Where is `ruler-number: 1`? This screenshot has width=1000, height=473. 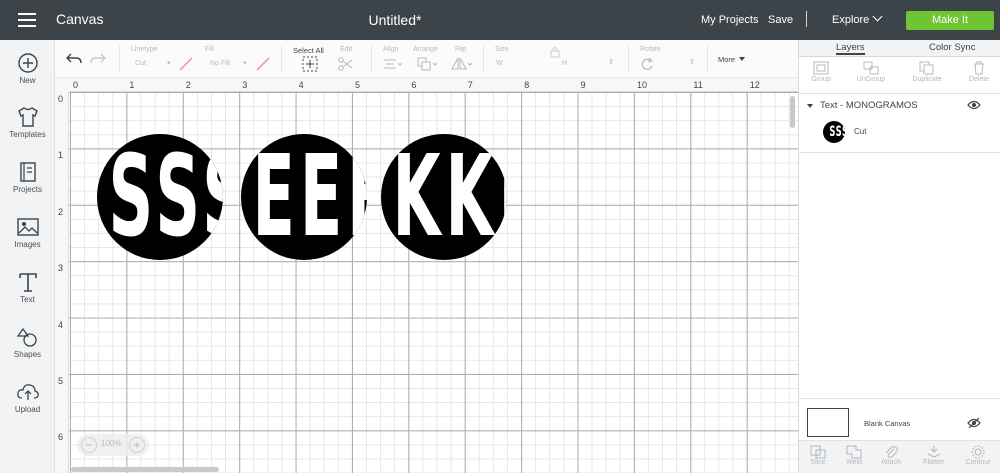
ruler-number: 1 is located at coordinates (61, 155).